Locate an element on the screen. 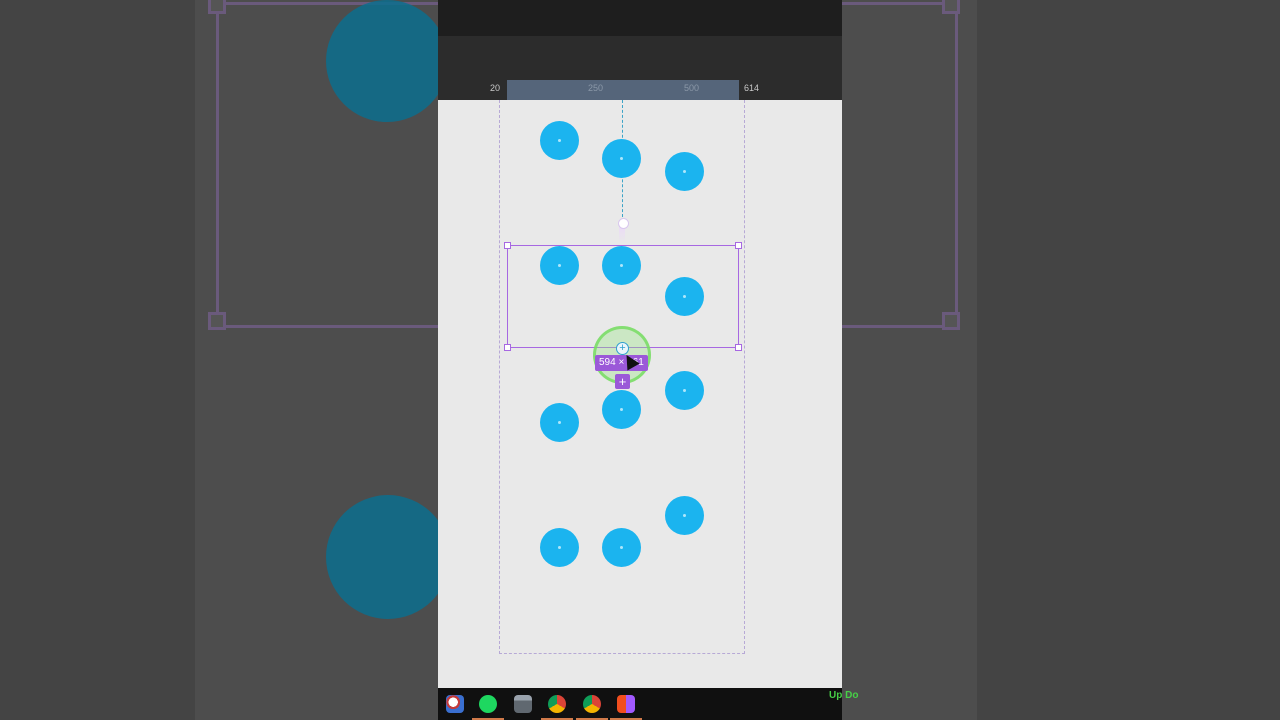  add-plus-icon: + is located at coordinates (622, 381).